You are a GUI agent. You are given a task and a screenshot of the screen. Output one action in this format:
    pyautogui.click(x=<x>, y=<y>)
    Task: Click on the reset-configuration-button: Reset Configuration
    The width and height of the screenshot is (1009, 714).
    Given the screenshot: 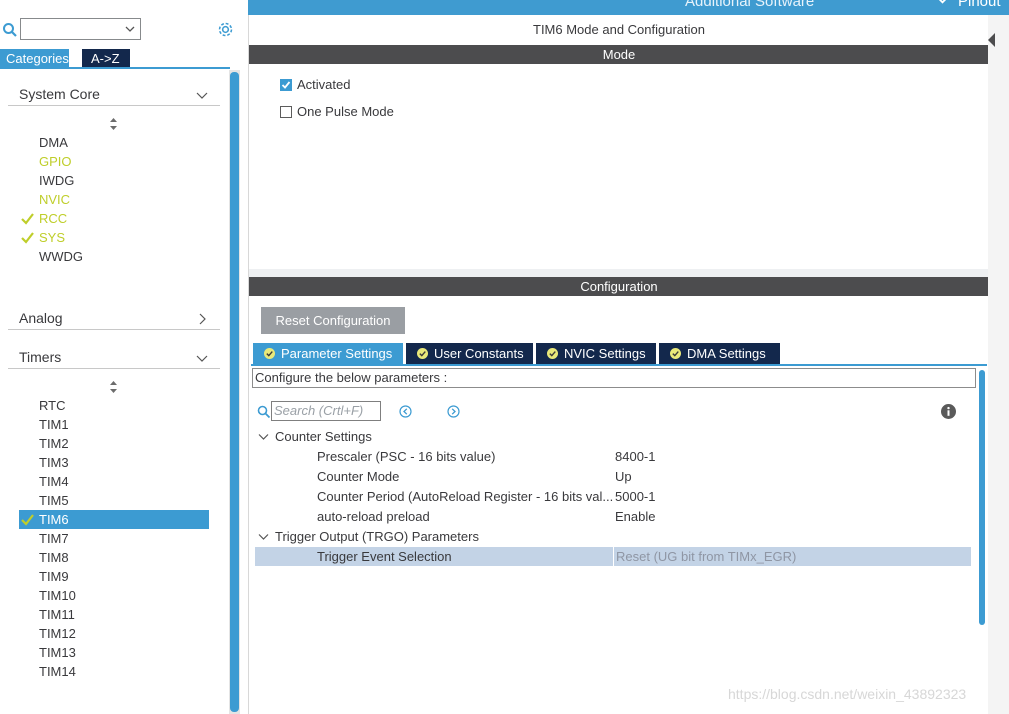 What is the action you would take?
    pyautogui.click(x=333, y=320)
    